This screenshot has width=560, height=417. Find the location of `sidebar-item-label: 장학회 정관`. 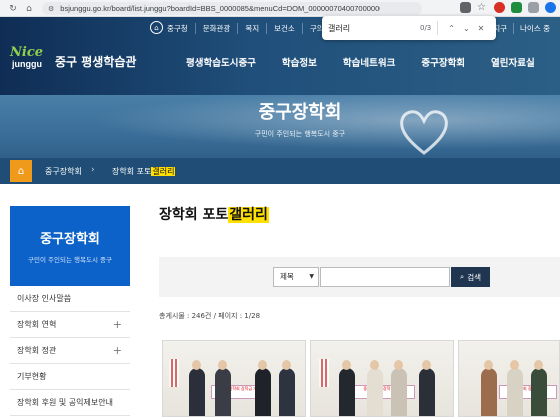

sidebar-item-label: 장학회 정관 is located at coordinates (37, 350).